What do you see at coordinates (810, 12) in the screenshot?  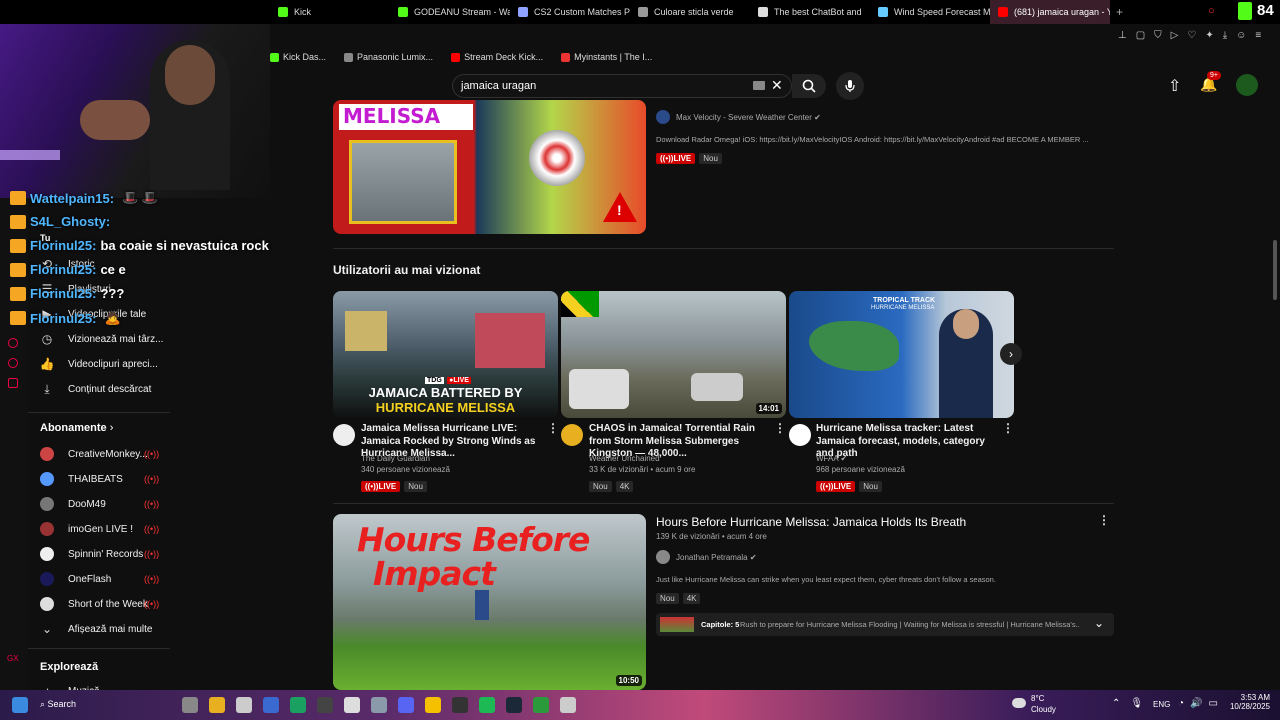 I see `browser-tab: The best ChatBot and` at bounding box center [810, 12].